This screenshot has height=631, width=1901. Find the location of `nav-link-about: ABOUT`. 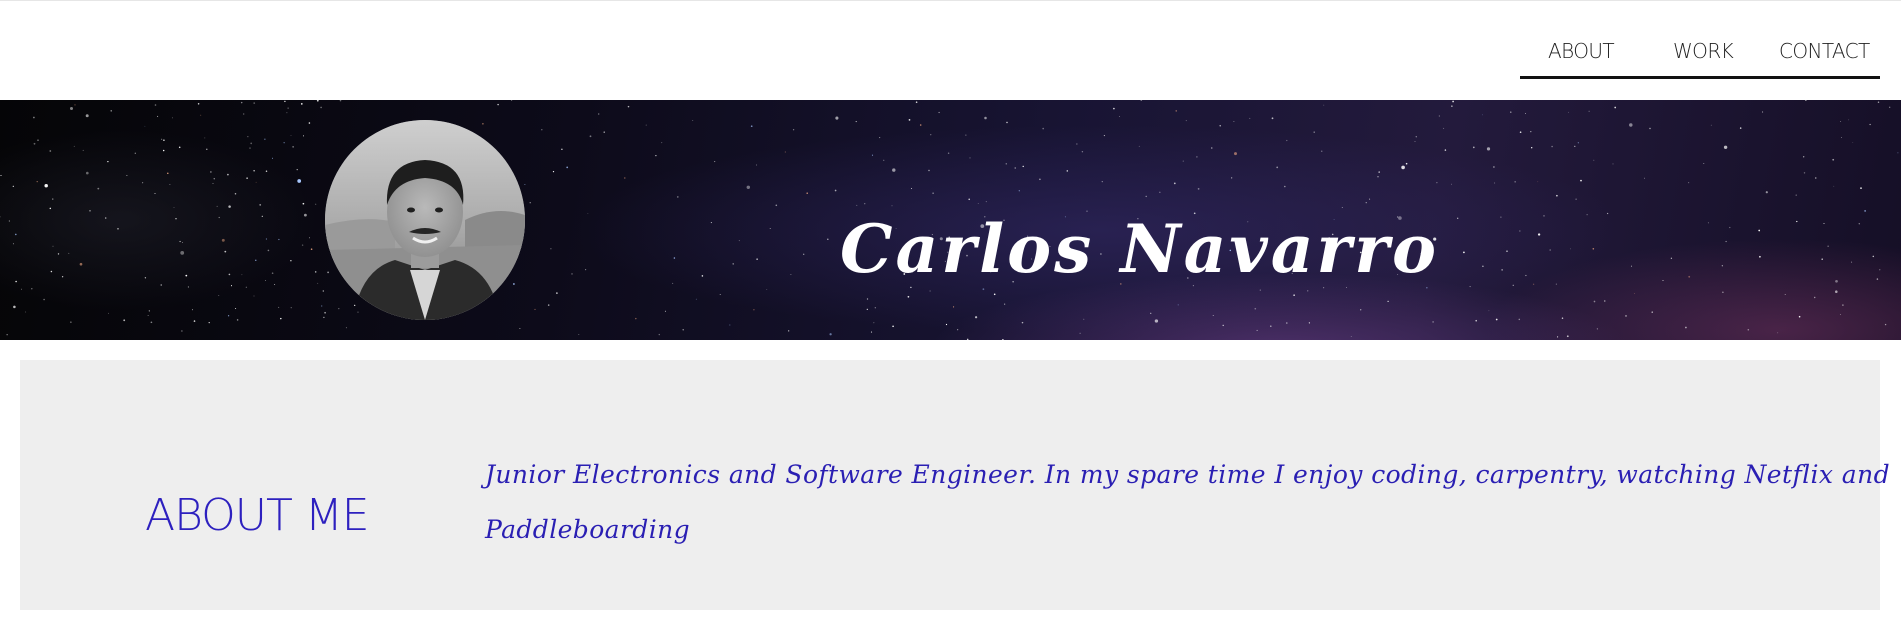

nav-link-about: ABOUT is located at coordinates (1581, 51).